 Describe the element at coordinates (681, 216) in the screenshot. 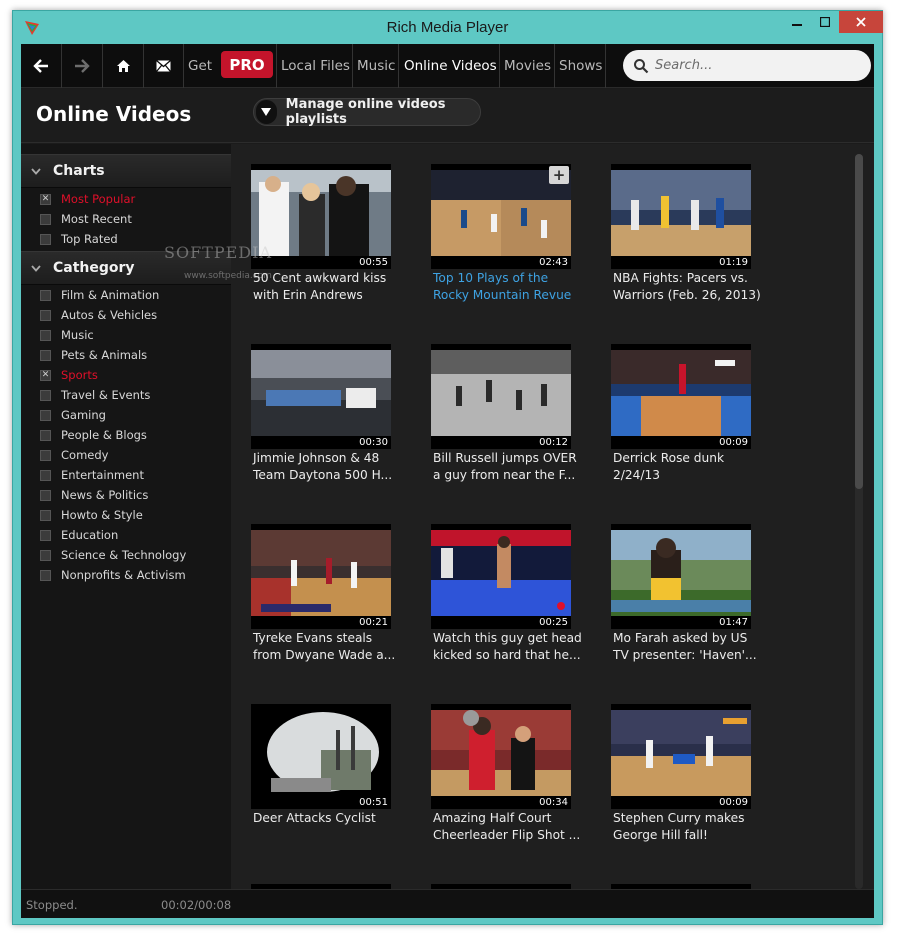

I see `video-thumbnail: 01:19` at that location.